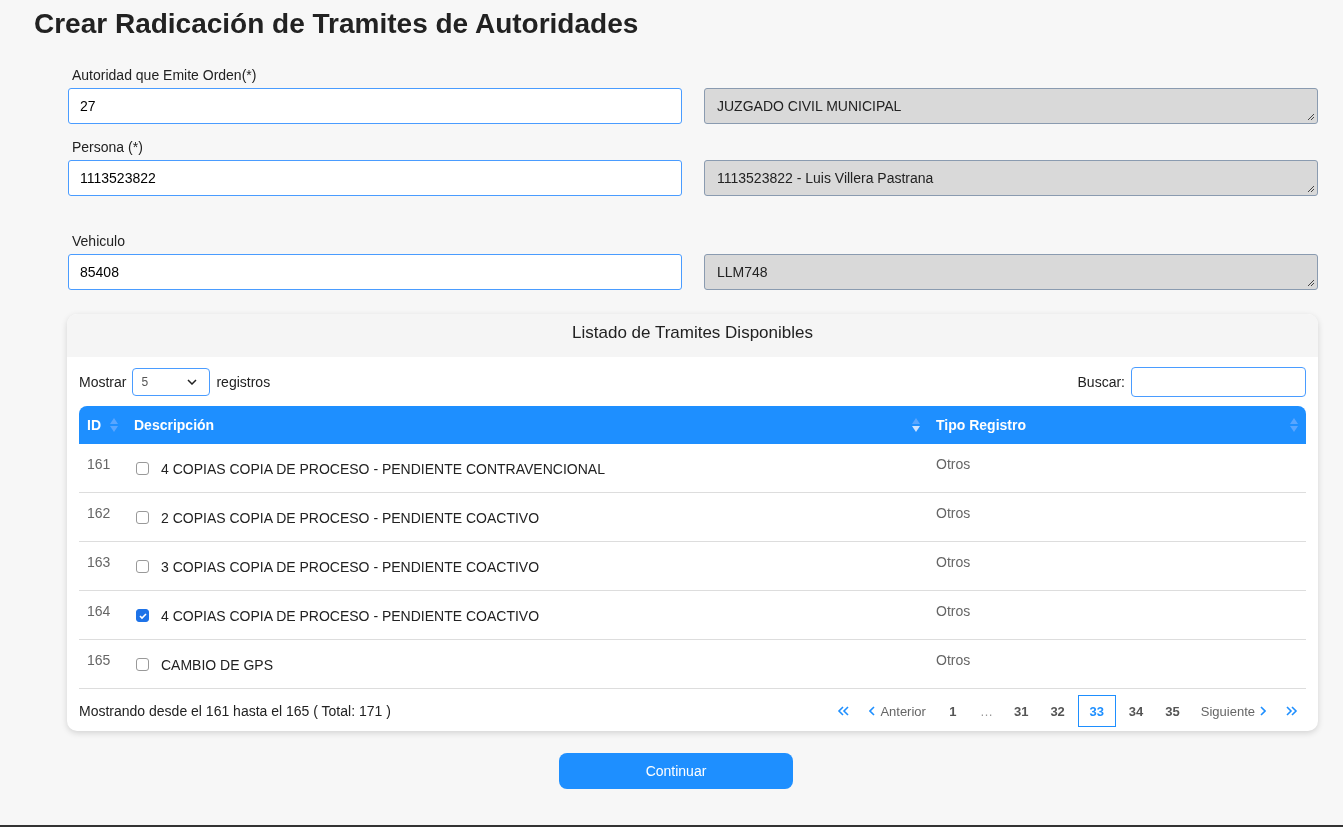 The width and height of the screenshot is (1343, 827). I want to click on page-title: Crear Radicación de Tramites de Autoridades, so click(337, 24).